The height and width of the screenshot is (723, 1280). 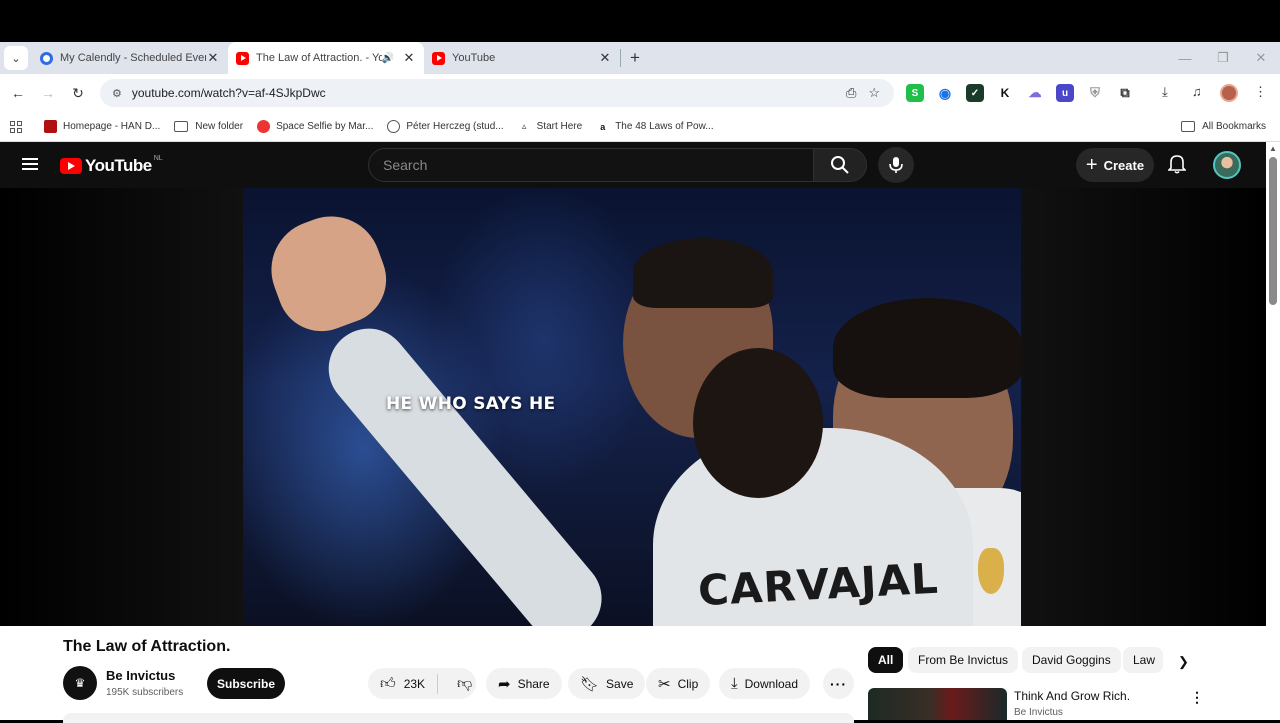 I want to click on scrollbar-thumb, so click(x=1273, y=231).